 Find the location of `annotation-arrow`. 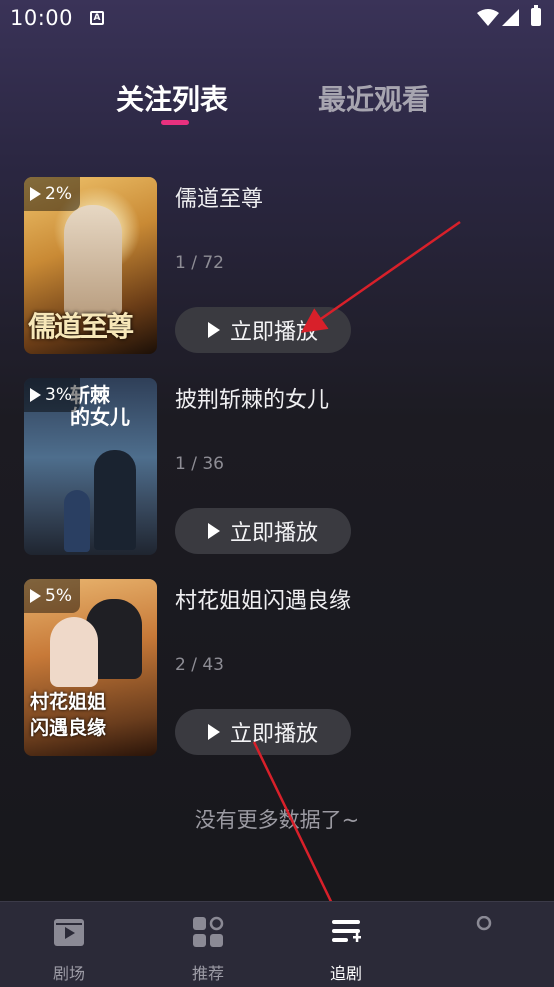

annotation-arrow is located at coordinates (380, 276).